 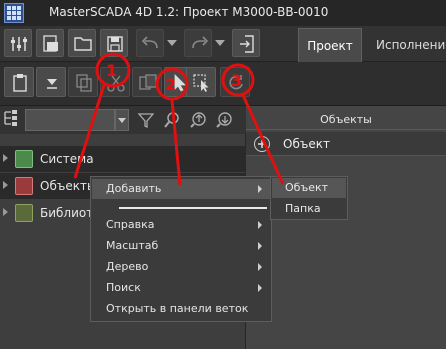 I want to click on search-up-icon, so click(x=198, y=120).